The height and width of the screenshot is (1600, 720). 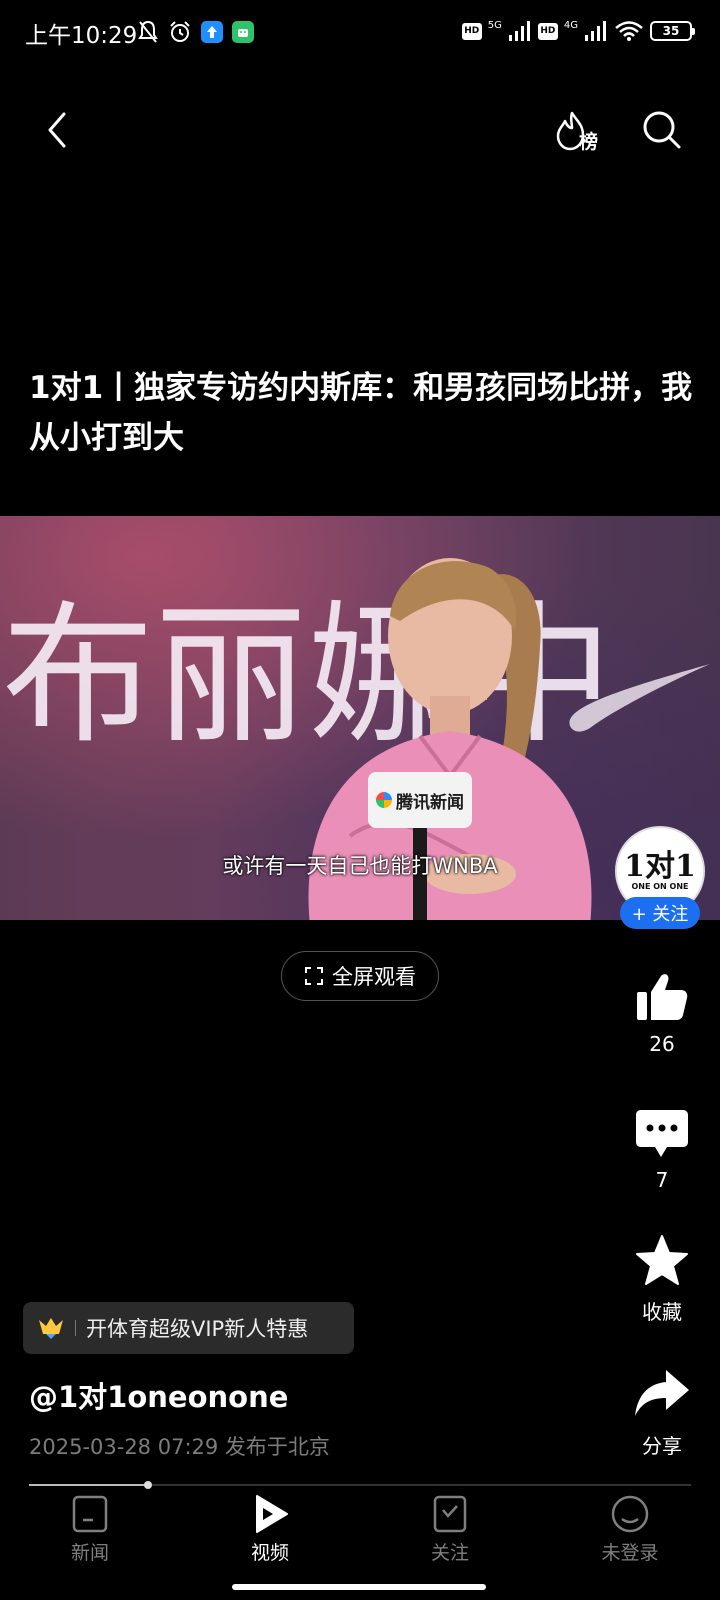 I want to click on nav-label-video: 视频, so click(x=269, y=1553).